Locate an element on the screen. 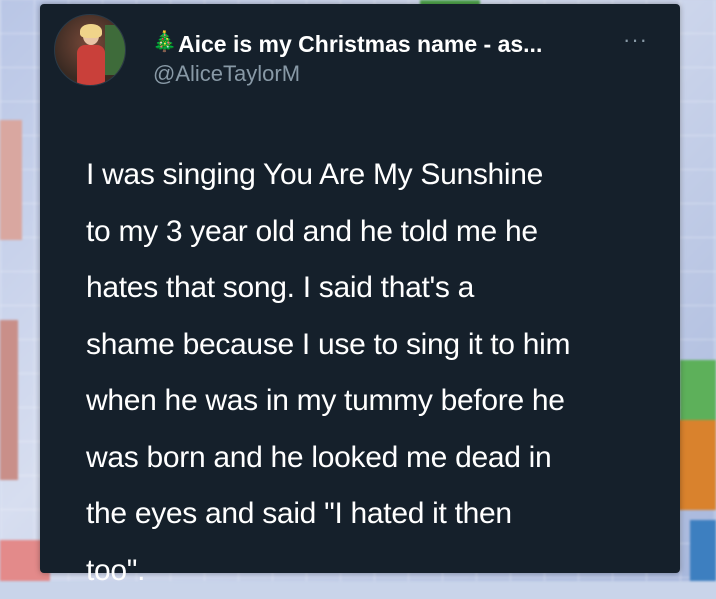 The width and height of the screenshot is (716, 599). more-options-icon: ··· is located at coordinates (635, 40).